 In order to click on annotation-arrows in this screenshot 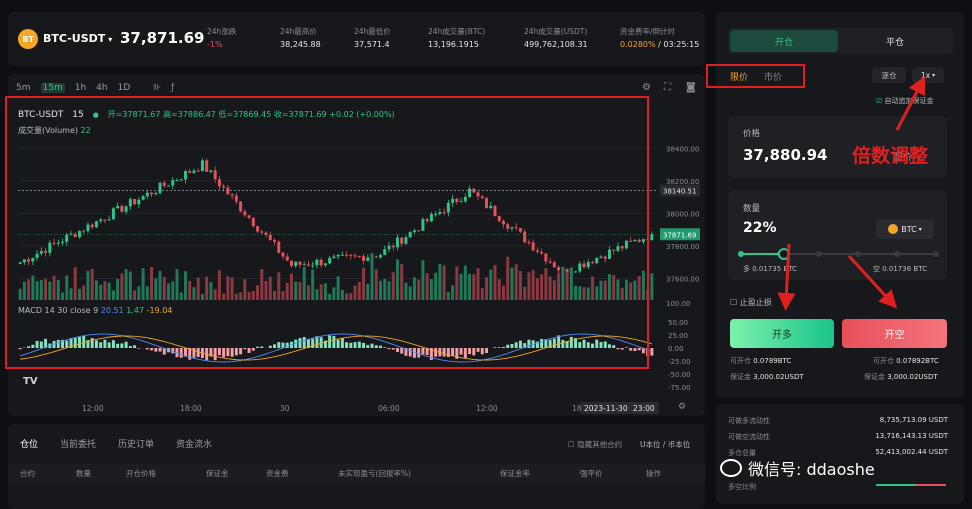, I will do `click(851, 193)`.